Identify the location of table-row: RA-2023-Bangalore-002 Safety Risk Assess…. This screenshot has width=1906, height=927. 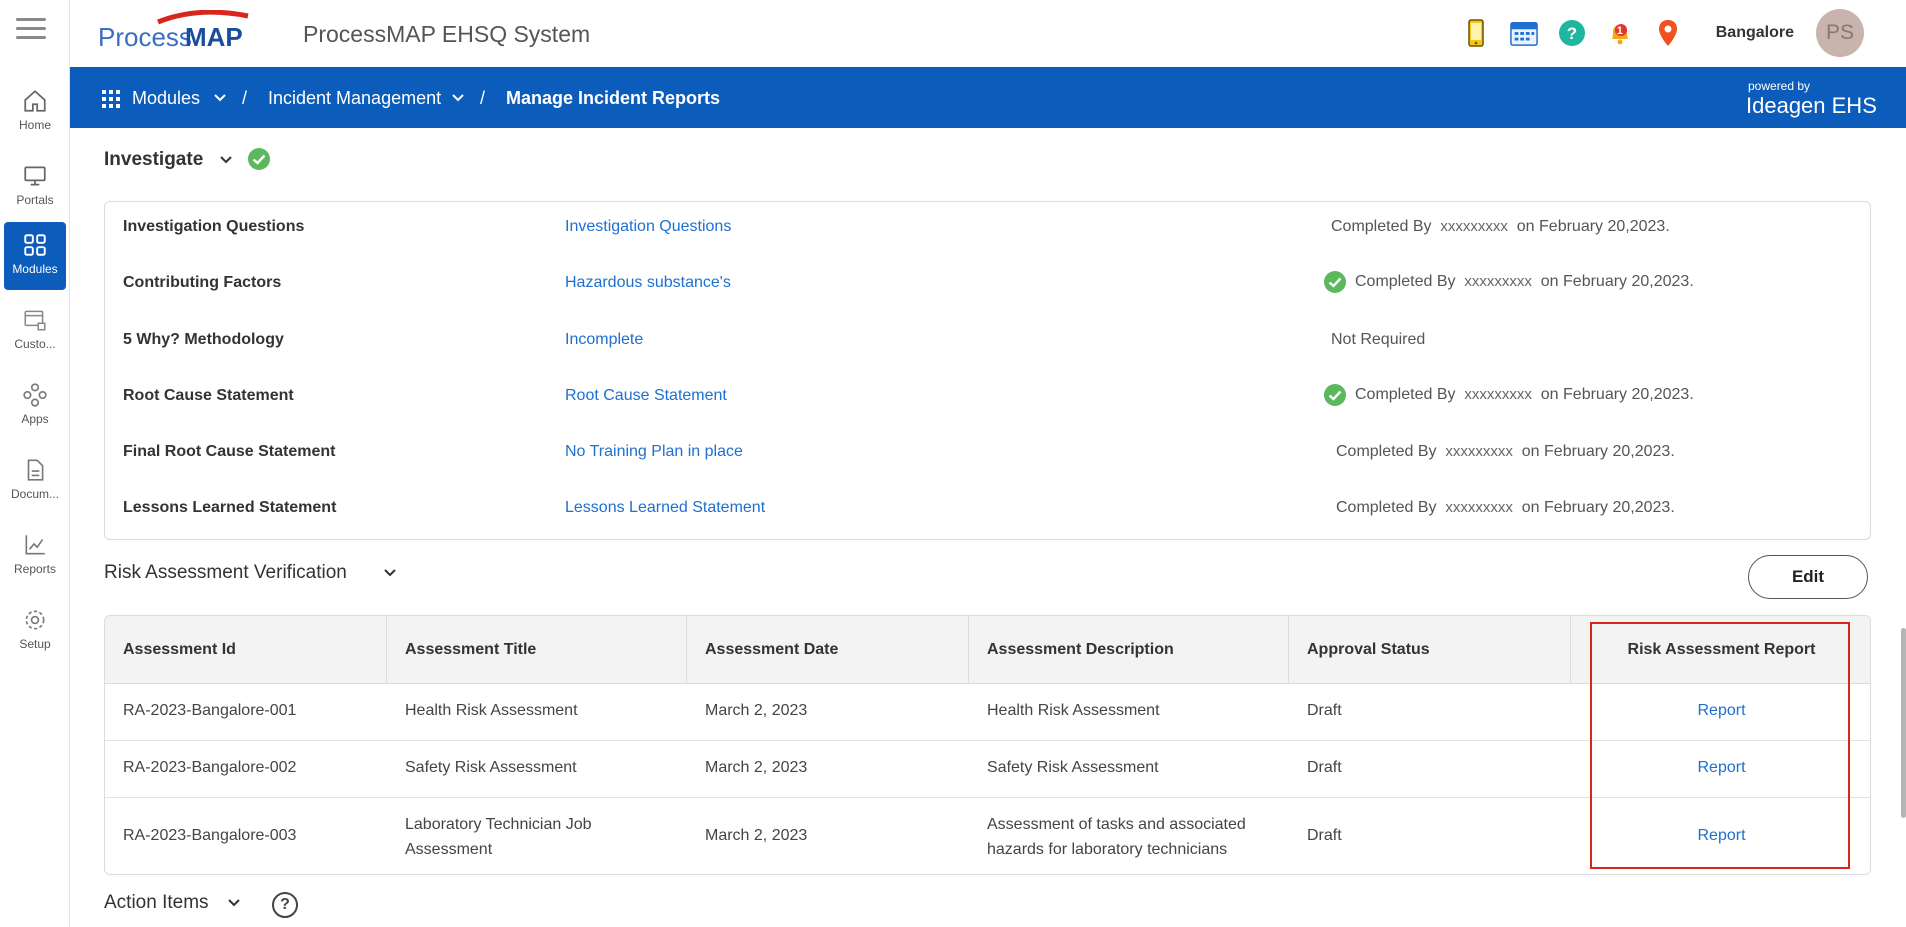
(987, 769).